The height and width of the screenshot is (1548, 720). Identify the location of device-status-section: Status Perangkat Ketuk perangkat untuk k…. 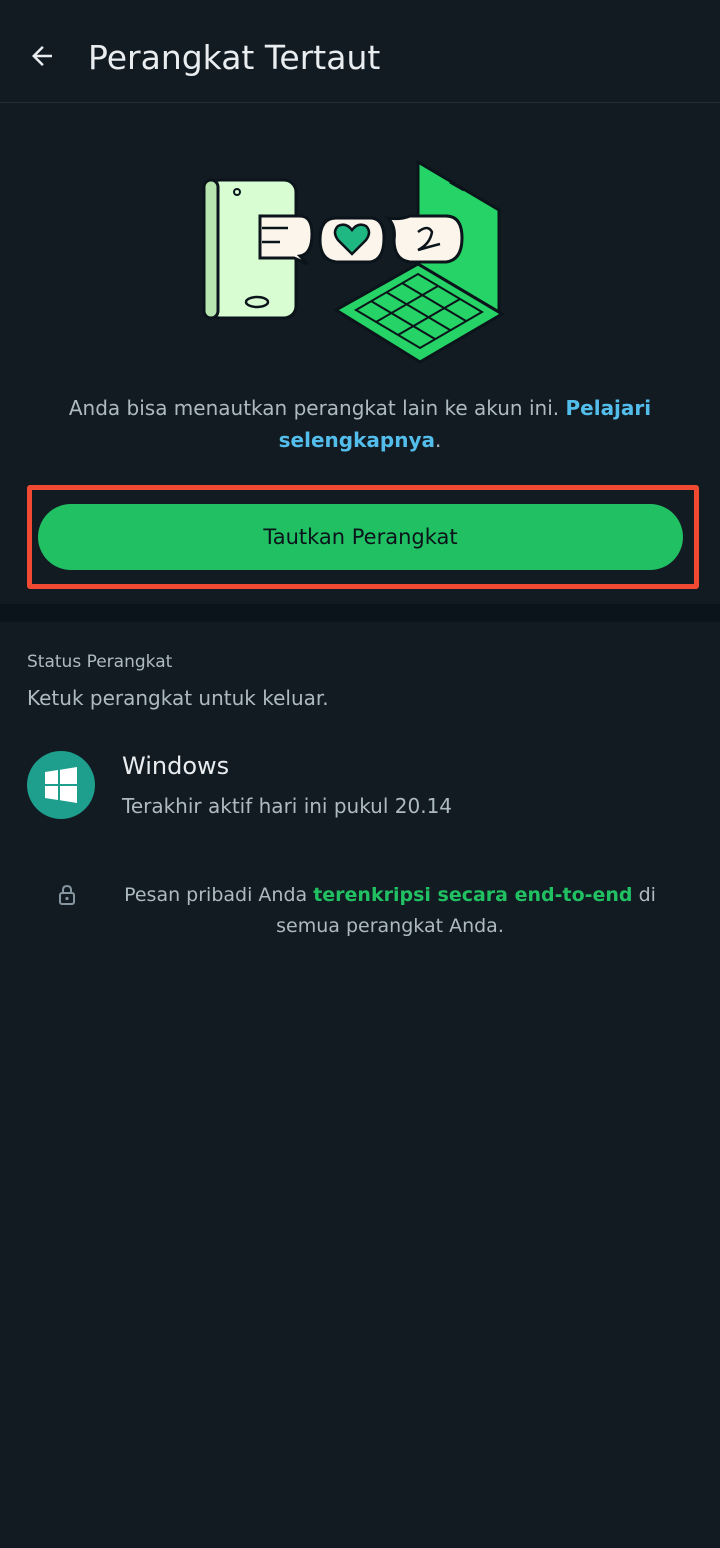
(360, 736).